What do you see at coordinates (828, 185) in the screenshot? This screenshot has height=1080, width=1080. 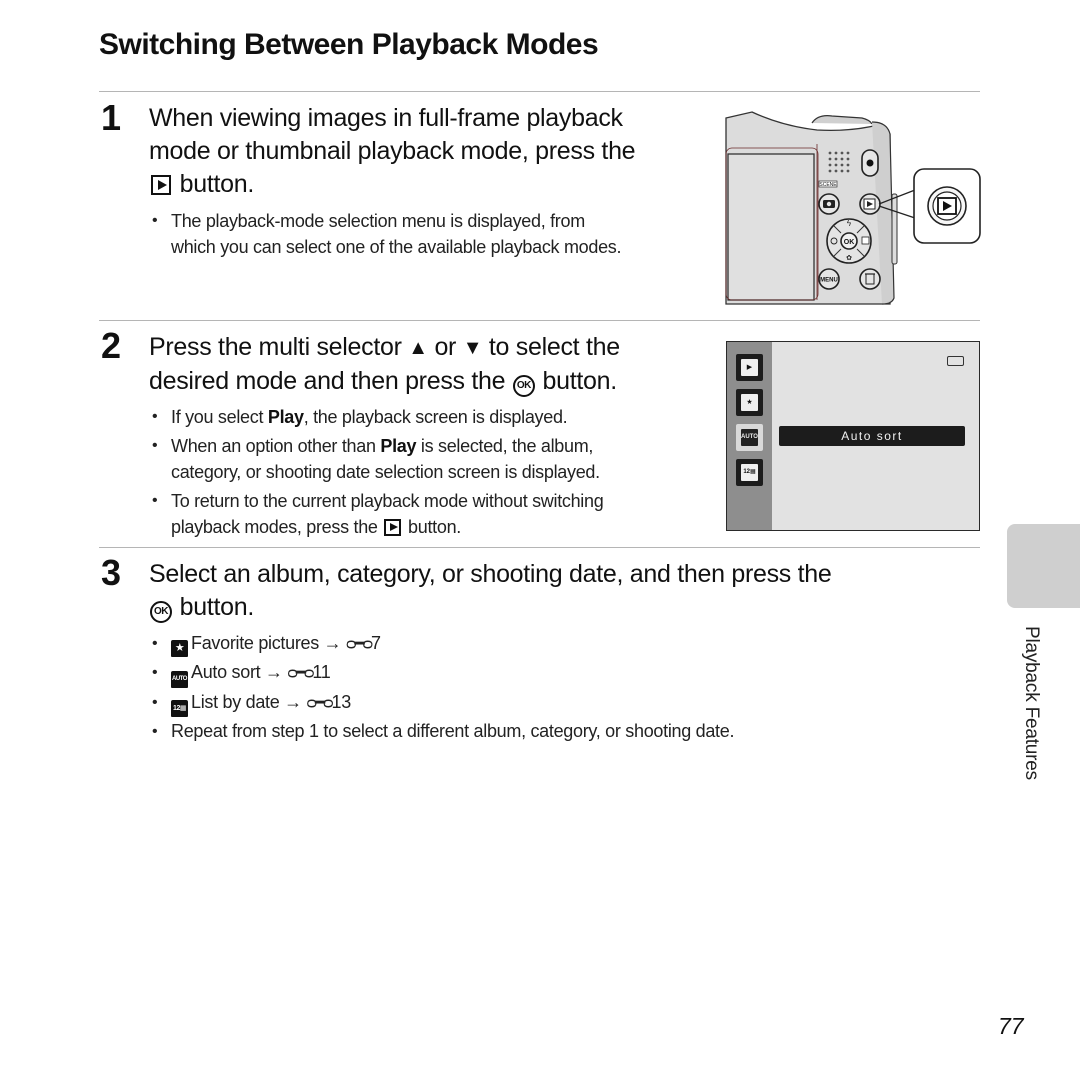 I see `scene-label: SCENE` at bounding box center [828, 185].